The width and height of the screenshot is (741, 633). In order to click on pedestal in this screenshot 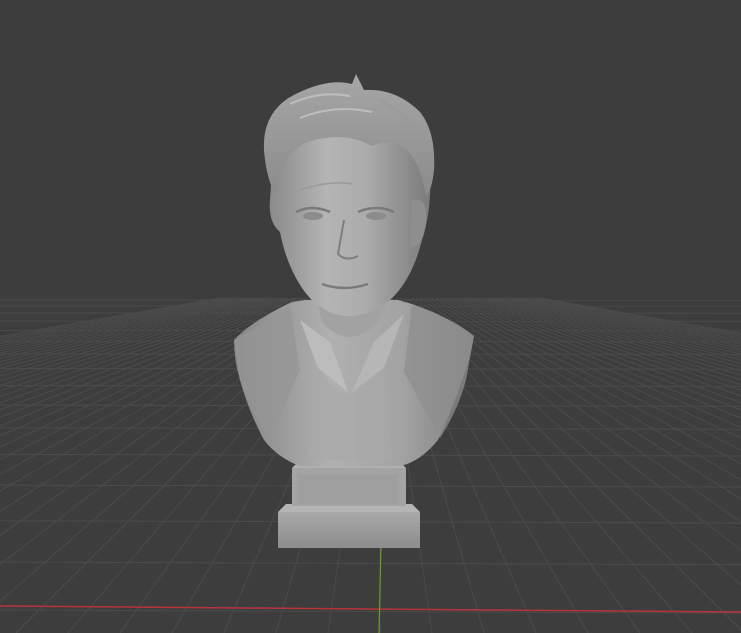, I will do `click(349, 505)`.